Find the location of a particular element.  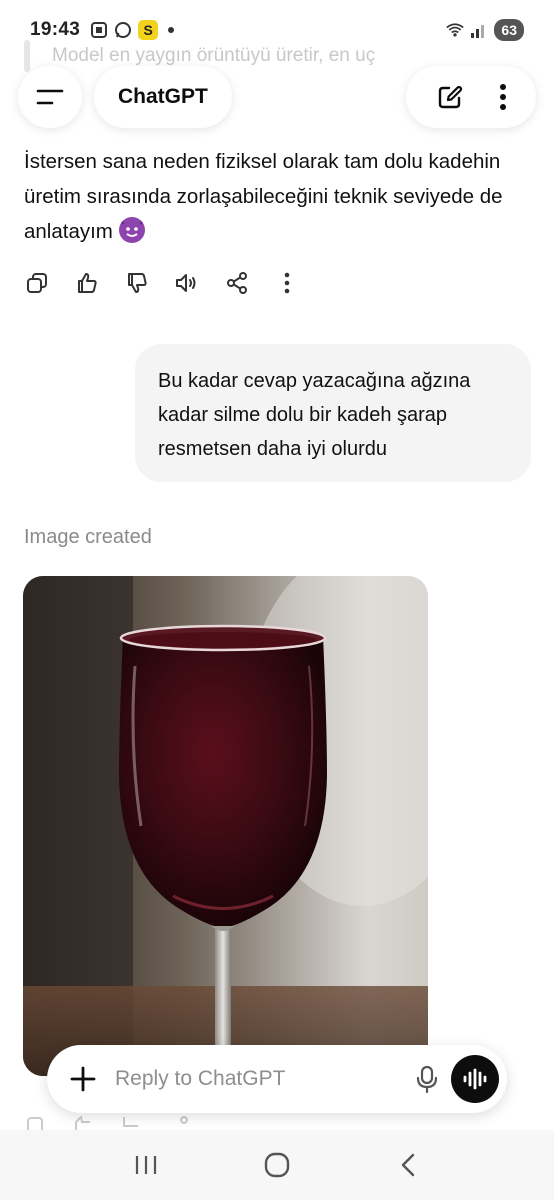

more-notifications-dot is located at coordinates (171, 30).